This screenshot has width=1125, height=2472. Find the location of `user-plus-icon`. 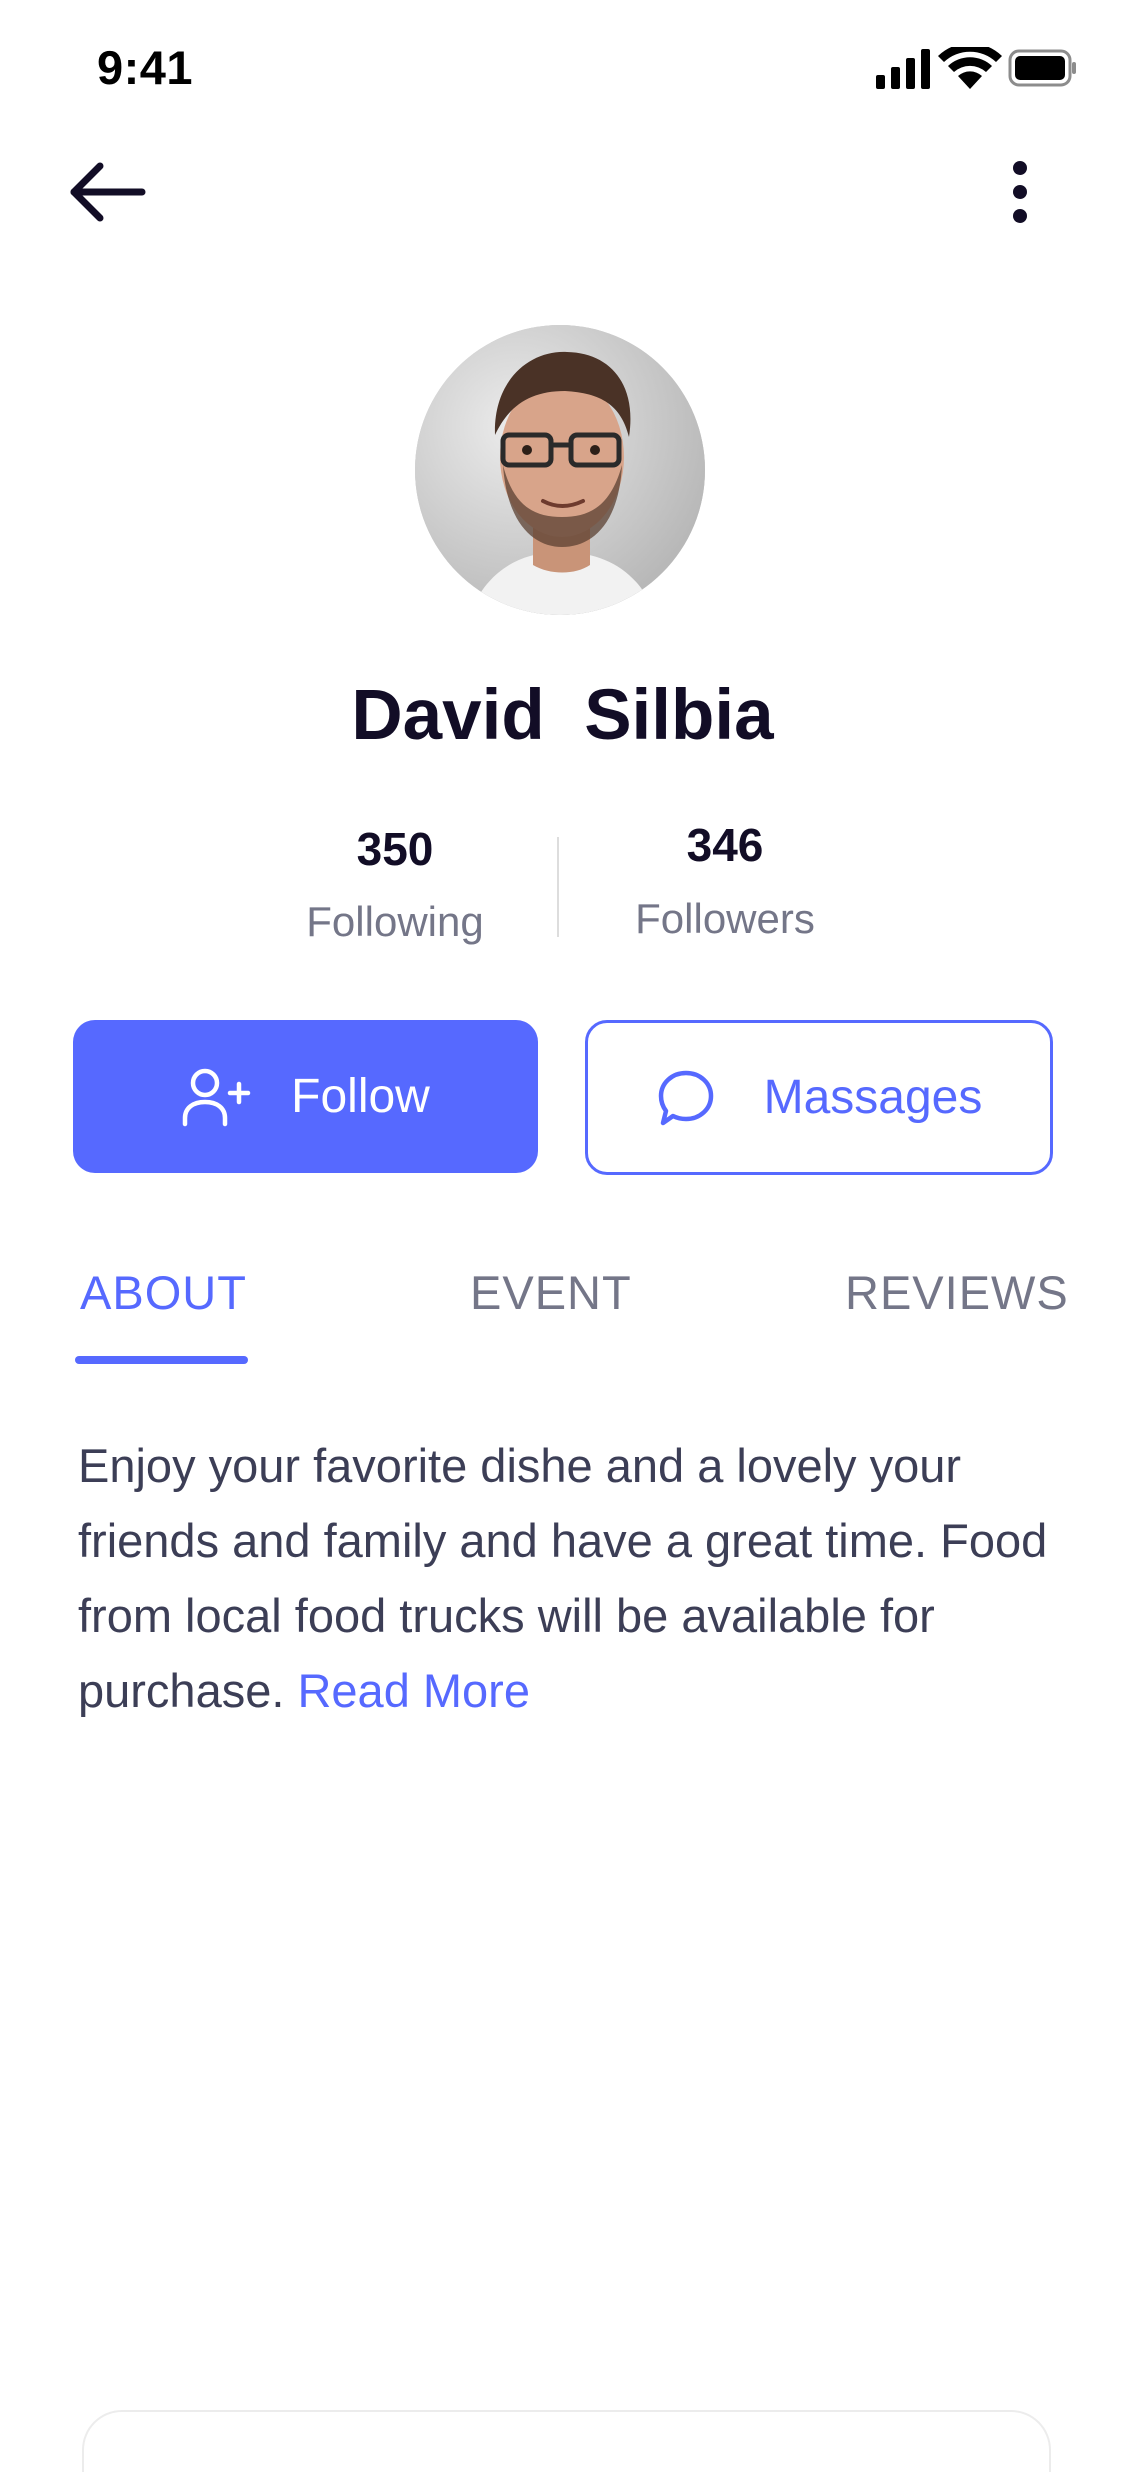

user-plus-icon is located at coordinates (216, 1097).